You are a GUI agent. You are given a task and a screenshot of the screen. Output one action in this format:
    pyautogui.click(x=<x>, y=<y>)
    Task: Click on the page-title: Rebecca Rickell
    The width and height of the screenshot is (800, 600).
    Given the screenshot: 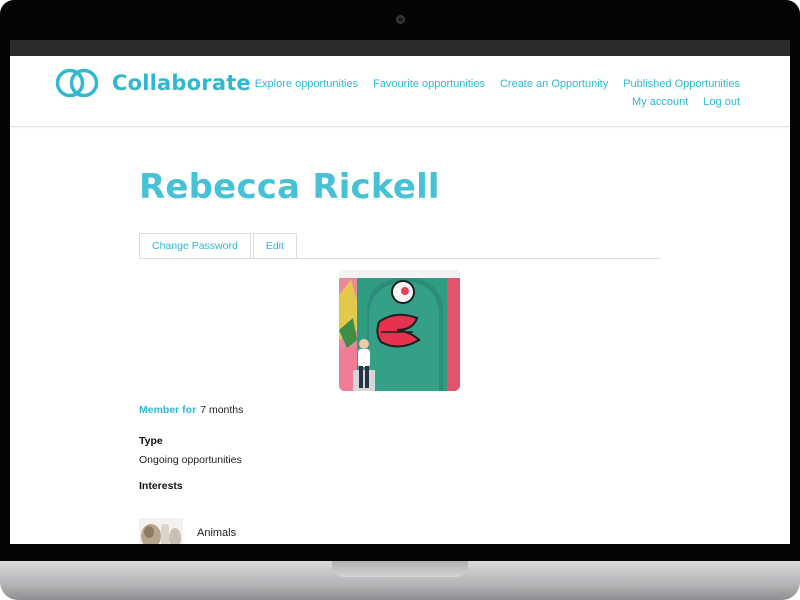 What is the action you would take?
    pyautogui.click(x=289, y=187)
    